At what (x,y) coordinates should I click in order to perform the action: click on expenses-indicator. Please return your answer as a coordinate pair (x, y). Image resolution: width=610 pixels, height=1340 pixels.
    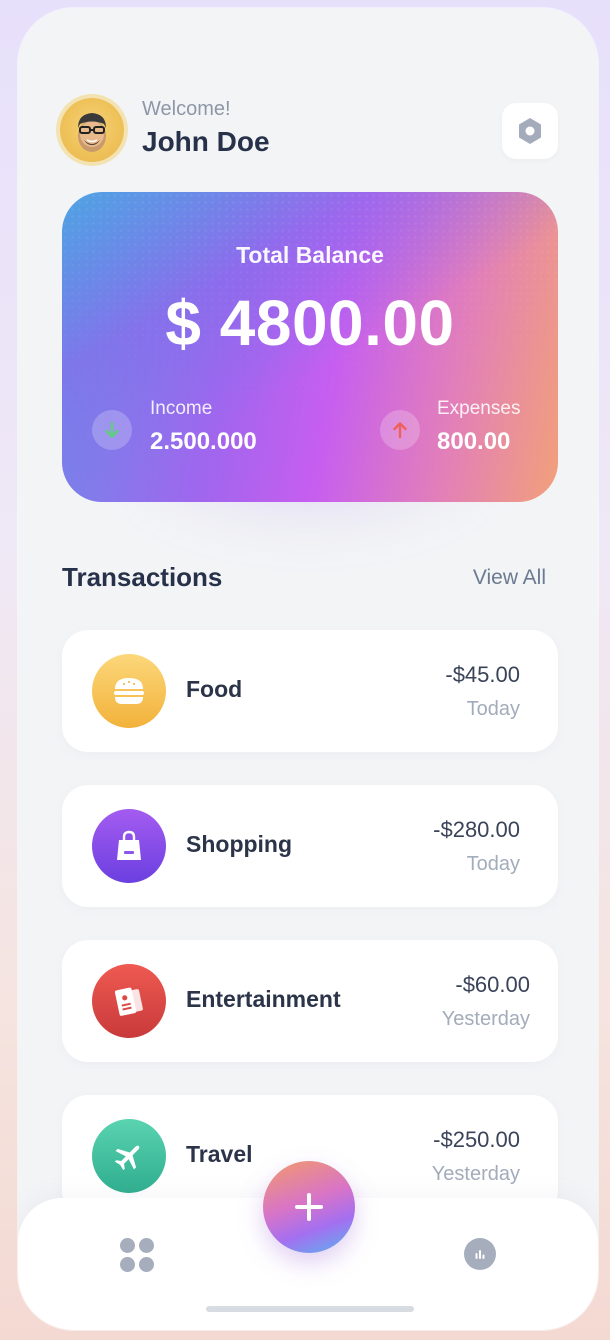
    Looking at the image, I should click on (400, 430).